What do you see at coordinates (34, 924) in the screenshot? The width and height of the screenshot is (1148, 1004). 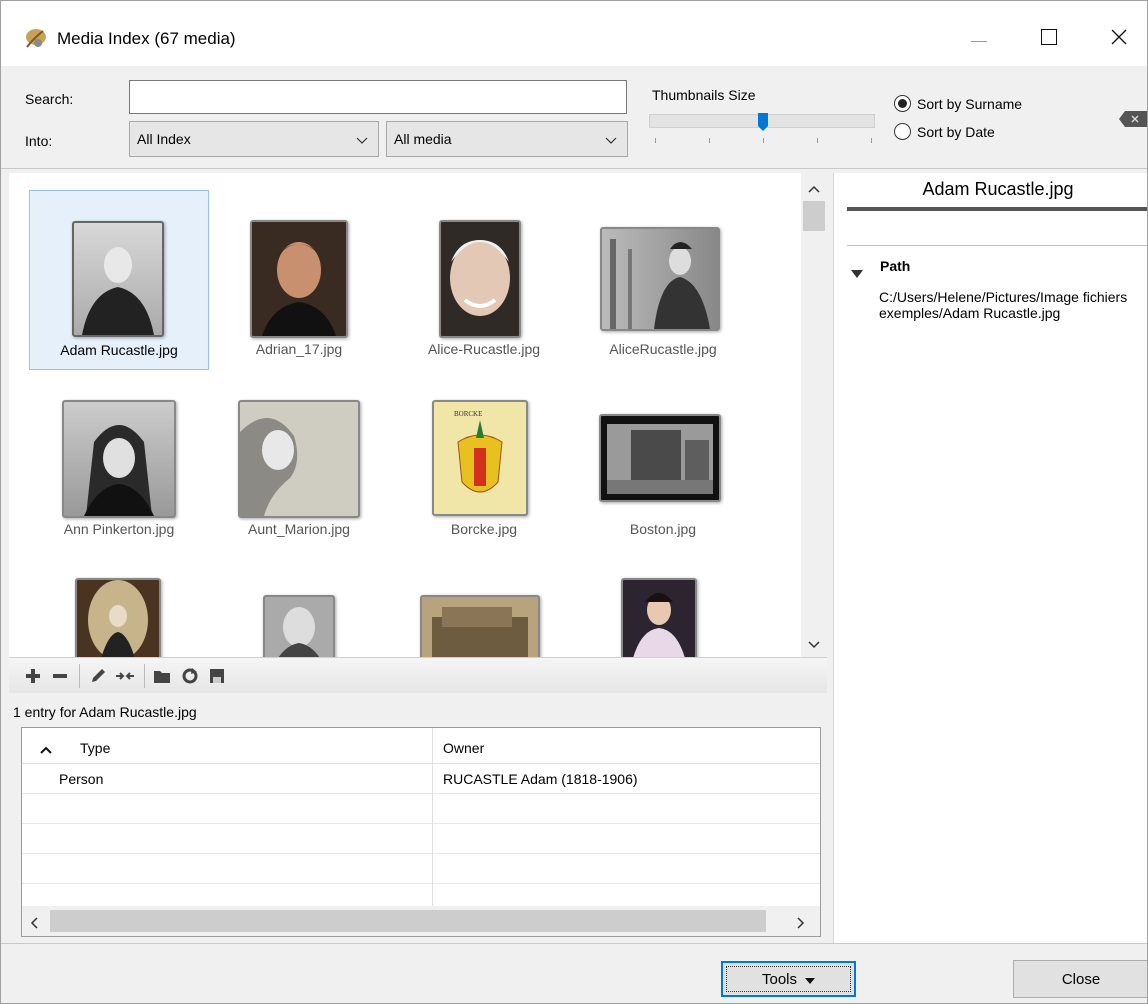 I see `scroll-left-icon` at bounding box center [34, 924].